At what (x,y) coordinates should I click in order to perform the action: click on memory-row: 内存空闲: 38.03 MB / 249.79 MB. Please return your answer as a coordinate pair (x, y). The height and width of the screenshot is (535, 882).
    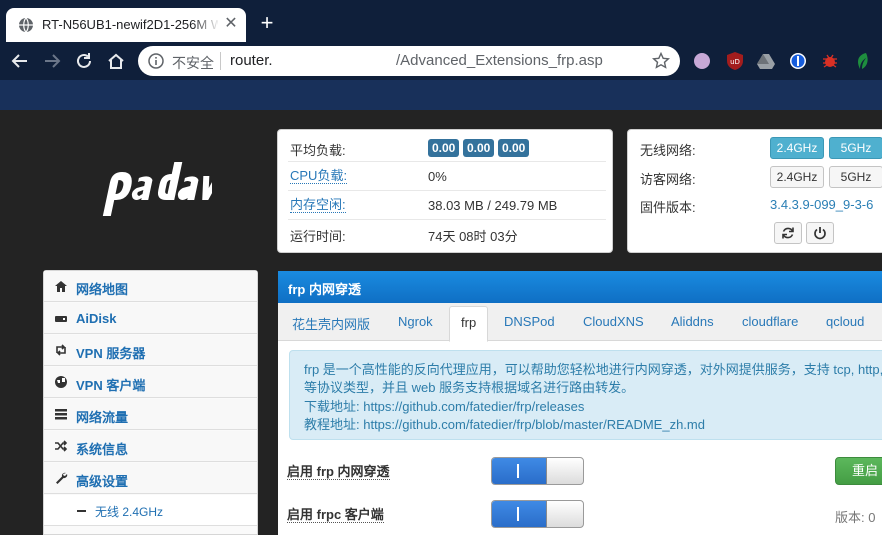
    Looking at the image, I should click on (447, 206).